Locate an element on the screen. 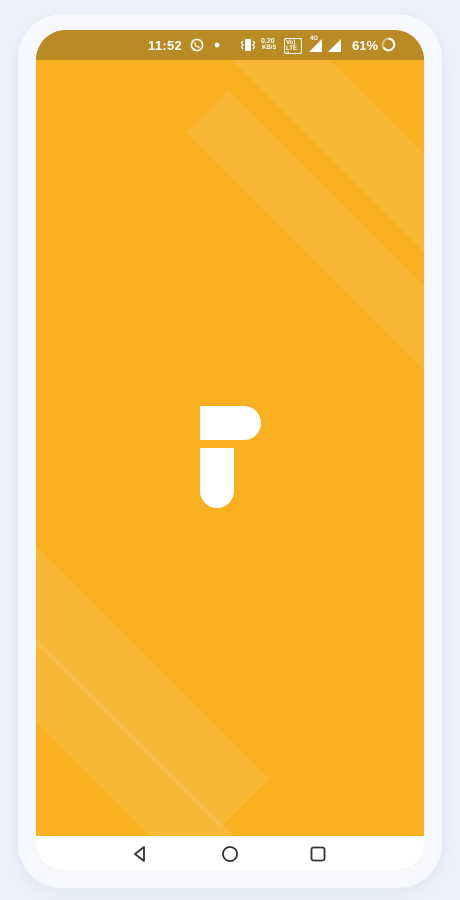 This screenshot has width=460, height=900. vibrate-icon is located at coordinates (248, 45).